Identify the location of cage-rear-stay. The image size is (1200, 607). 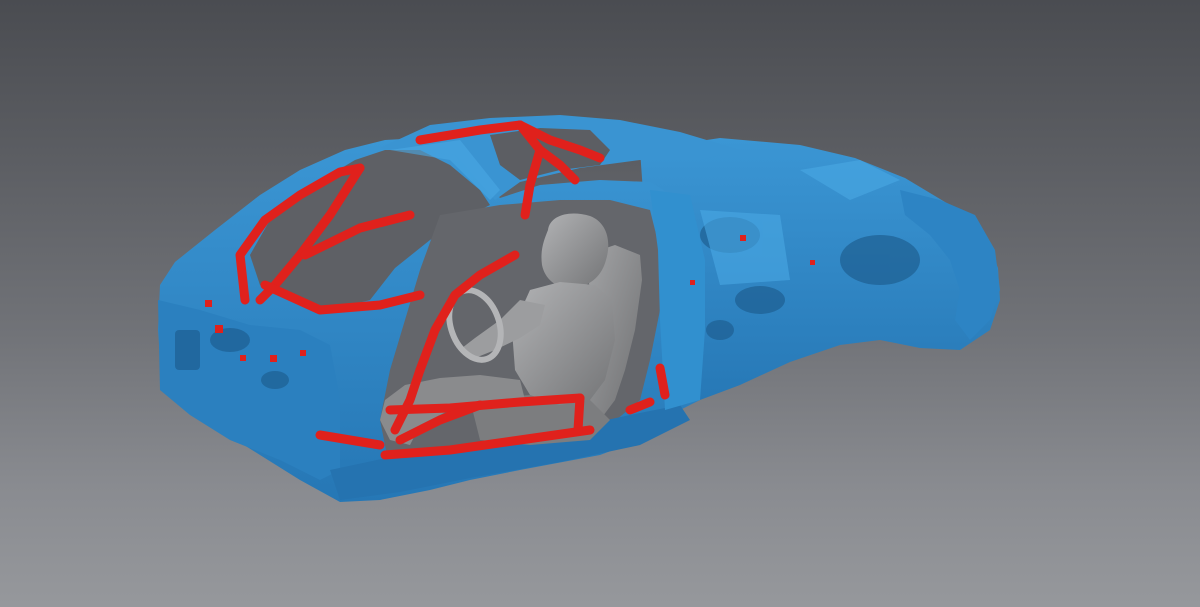
(579, 414).